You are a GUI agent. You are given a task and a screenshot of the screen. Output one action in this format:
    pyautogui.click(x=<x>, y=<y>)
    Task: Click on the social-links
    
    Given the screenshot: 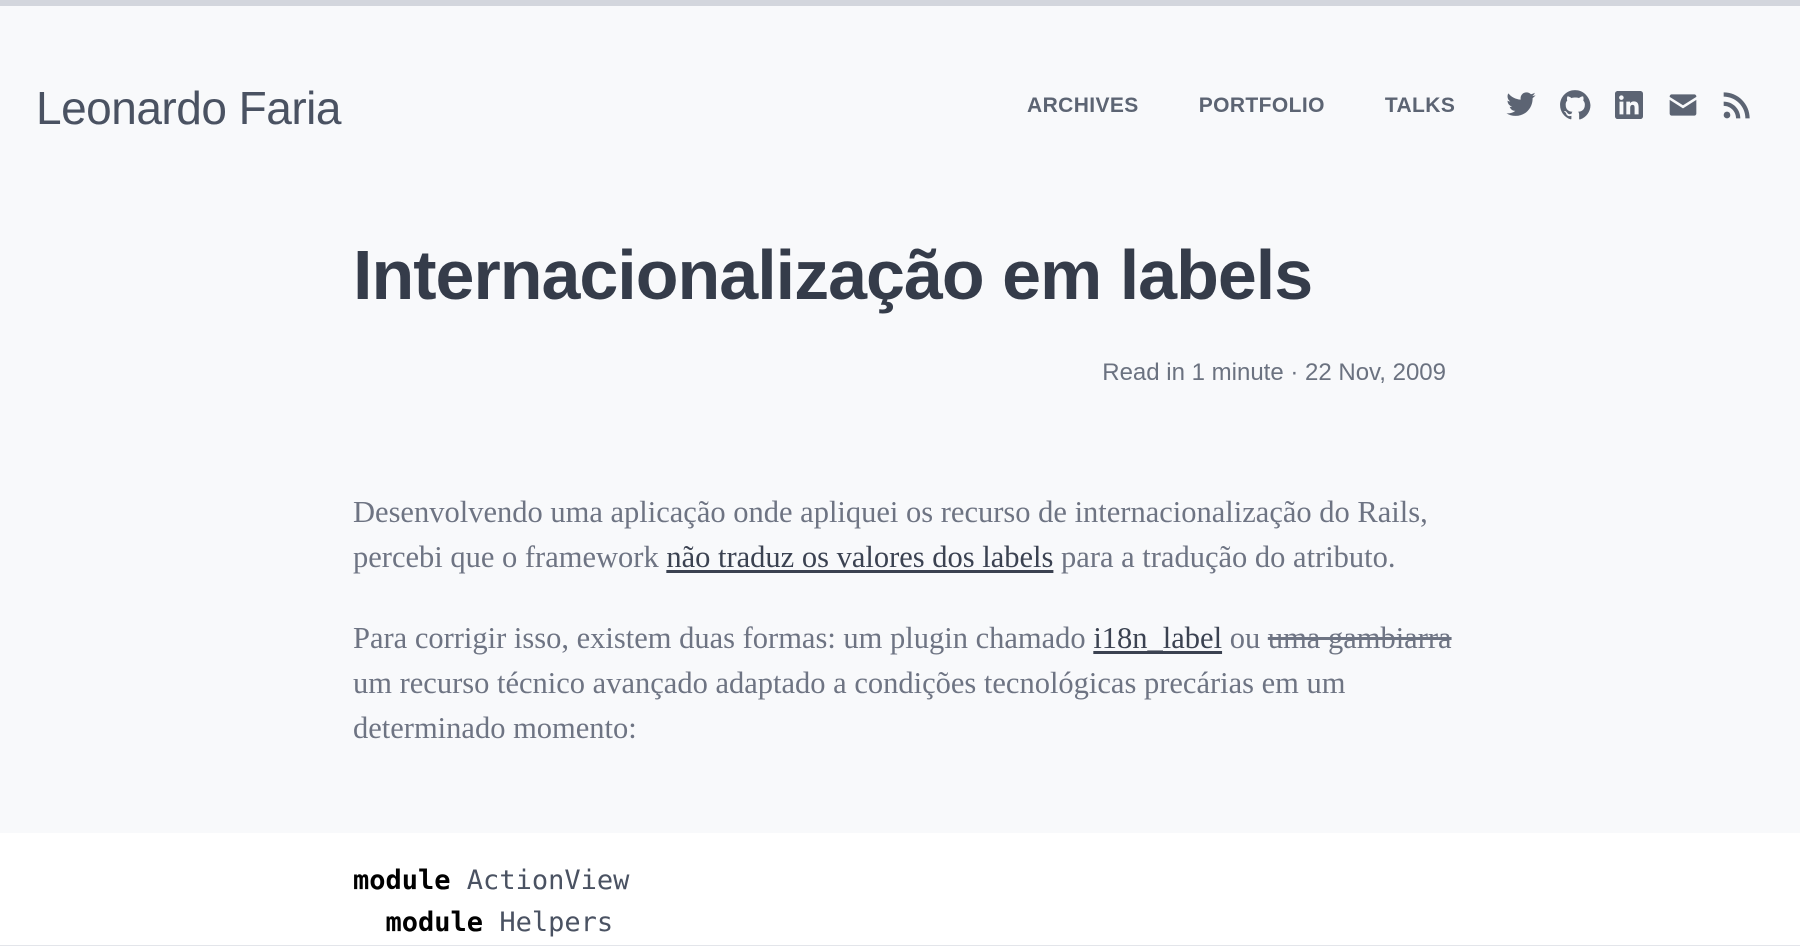 What is the action you would take?
    pyautogui.click(x=1629, y=105)
    